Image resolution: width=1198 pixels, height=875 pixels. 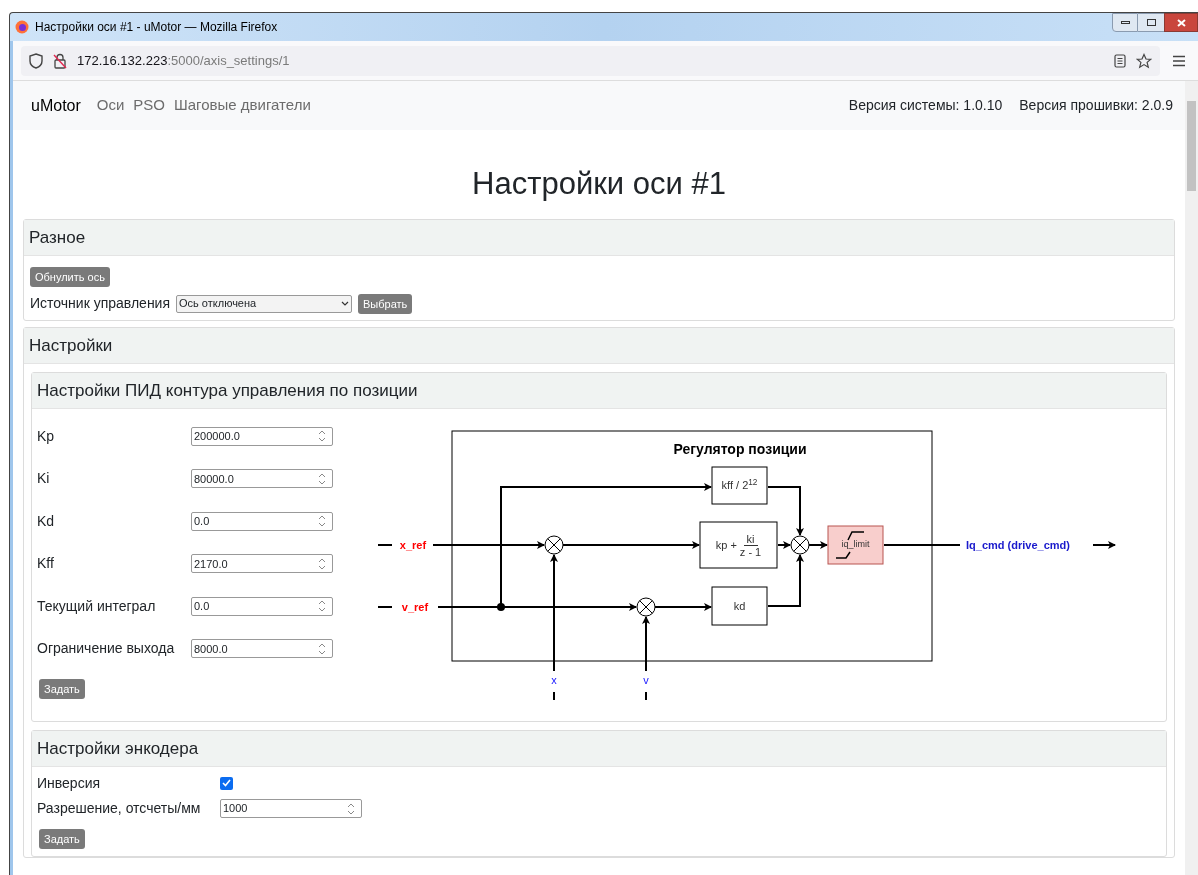 What do you see at coordinates (413, 545) in the screenshot?
I see `input-label: x_ref` at bounding box center [413, 545].